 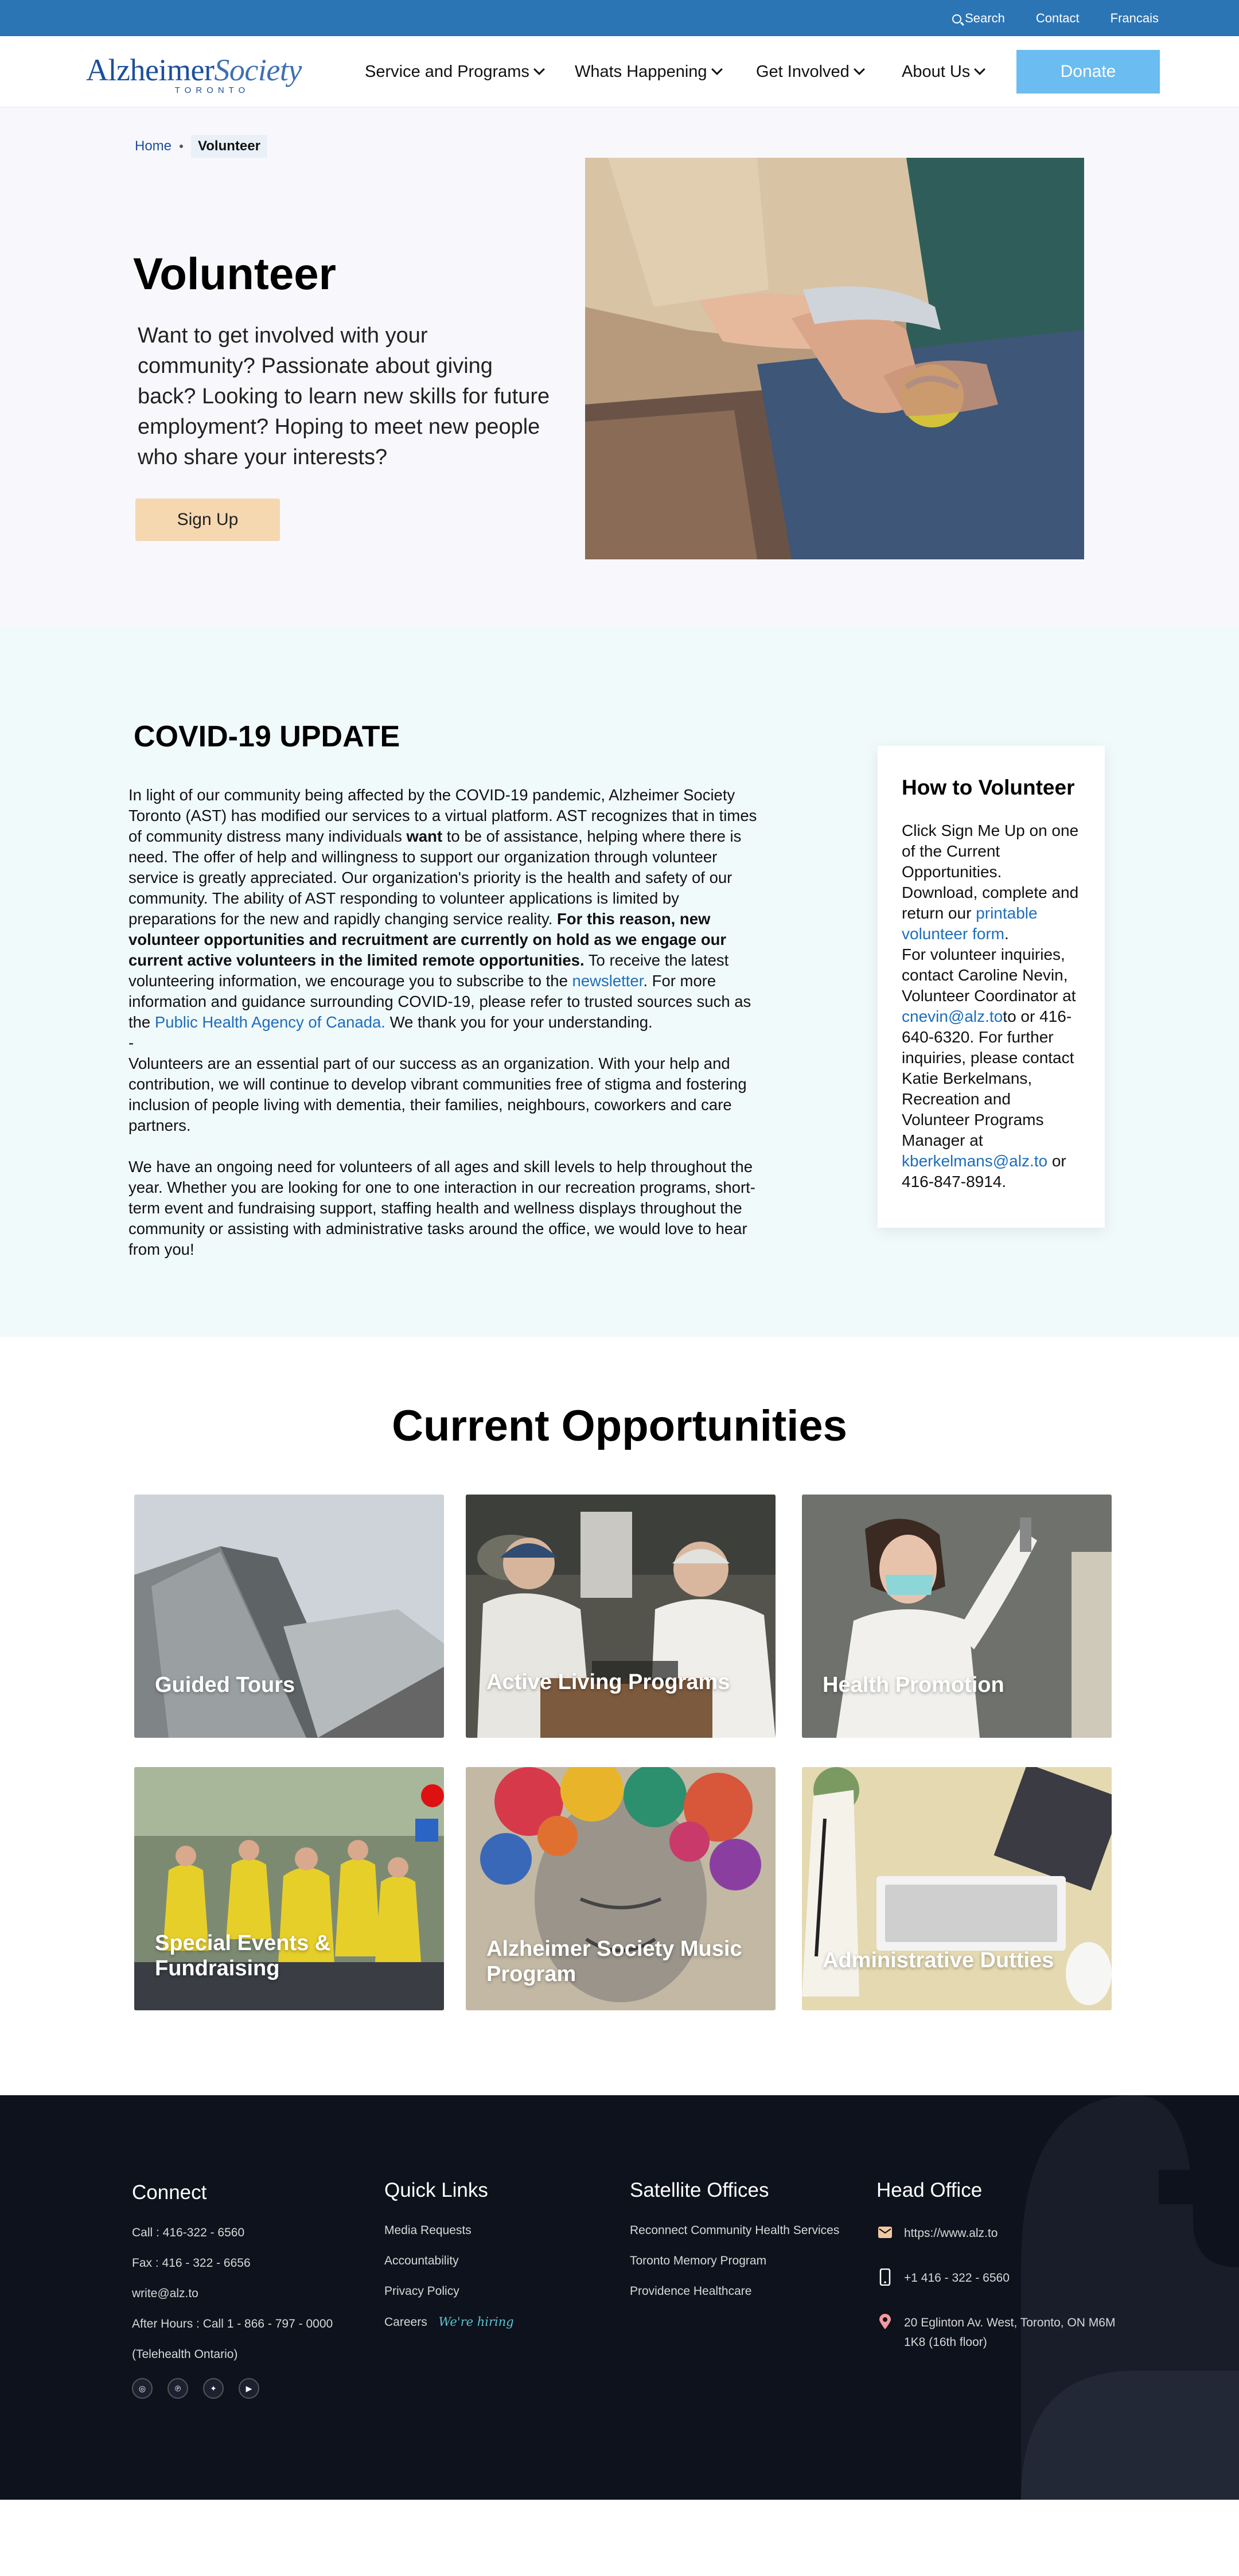 I want to click on opportunities-title: Current Opportunities, so click(x=619, y=1426).